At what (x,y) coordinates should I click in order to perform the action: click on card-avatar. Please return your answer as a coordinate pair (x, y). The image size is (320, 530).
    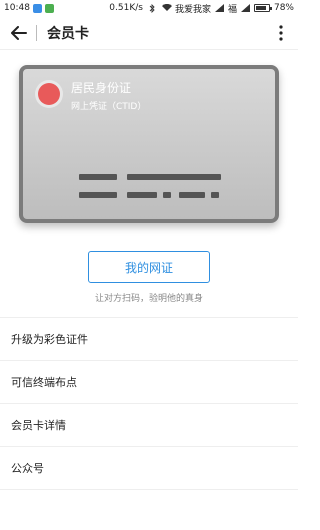
    Looking at the image, I should click on (49, 94).